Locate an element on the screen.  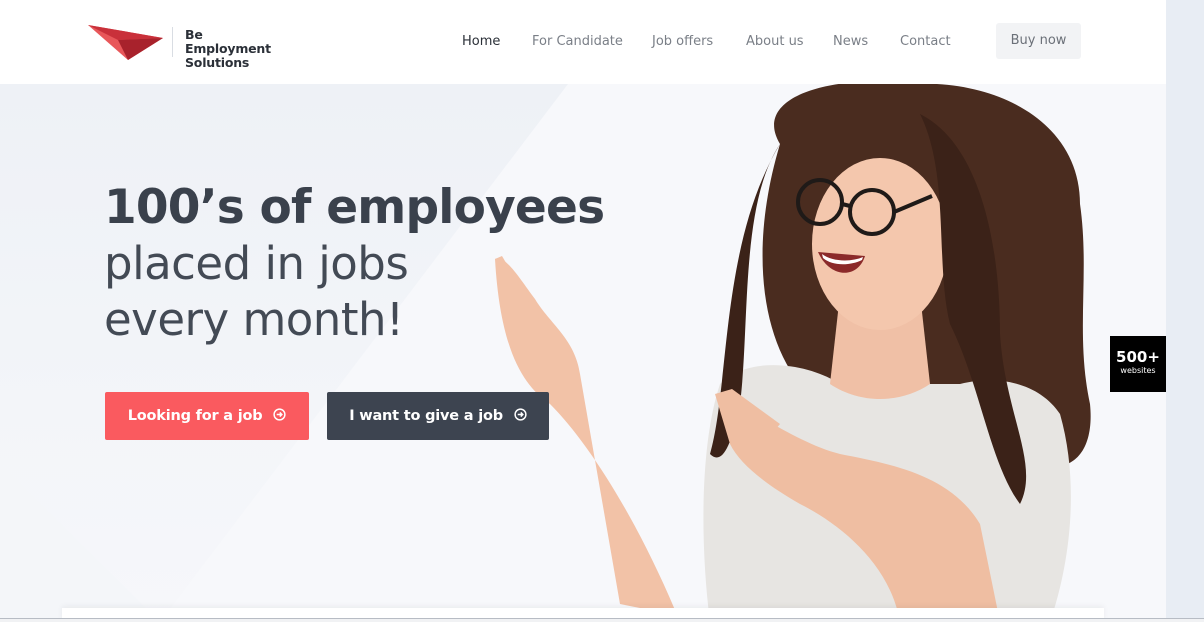
window-bottom-edge is located at coordinates (602, 620).